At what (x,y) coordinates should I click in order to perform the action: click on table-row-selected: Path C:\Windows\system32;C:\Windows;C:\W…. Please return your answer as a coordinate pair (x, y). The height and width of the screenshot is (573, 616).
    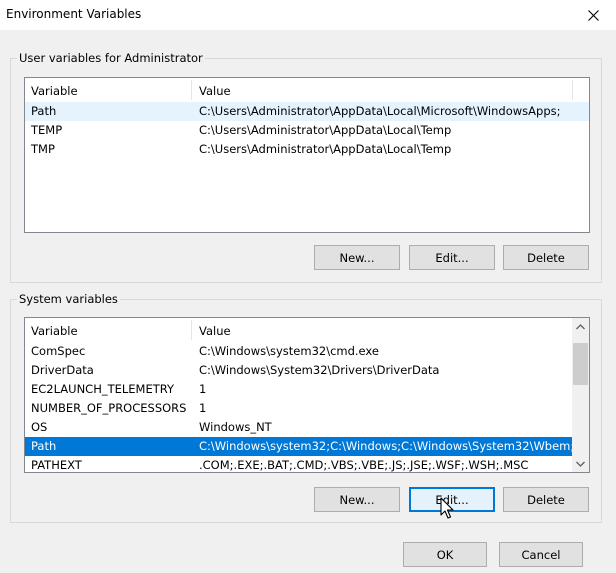
    Looking at the image, I should click on (305, 446).